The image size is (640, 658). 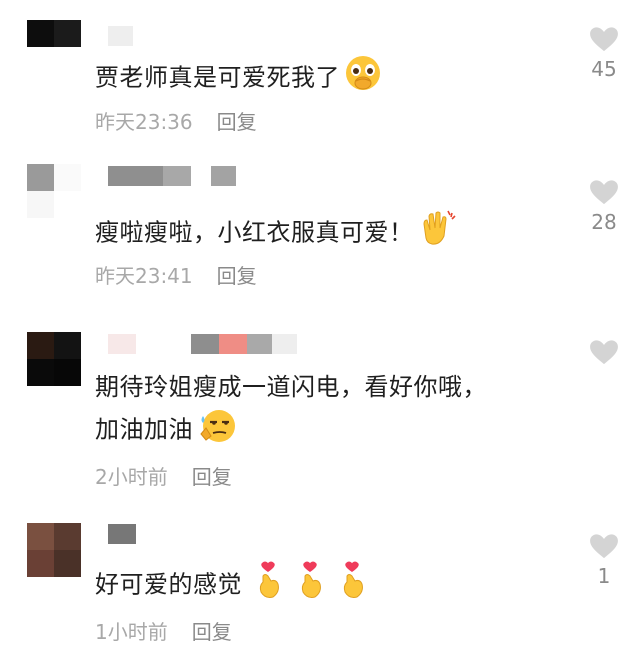 I want to click on like-button, so click(x=604, y=354).